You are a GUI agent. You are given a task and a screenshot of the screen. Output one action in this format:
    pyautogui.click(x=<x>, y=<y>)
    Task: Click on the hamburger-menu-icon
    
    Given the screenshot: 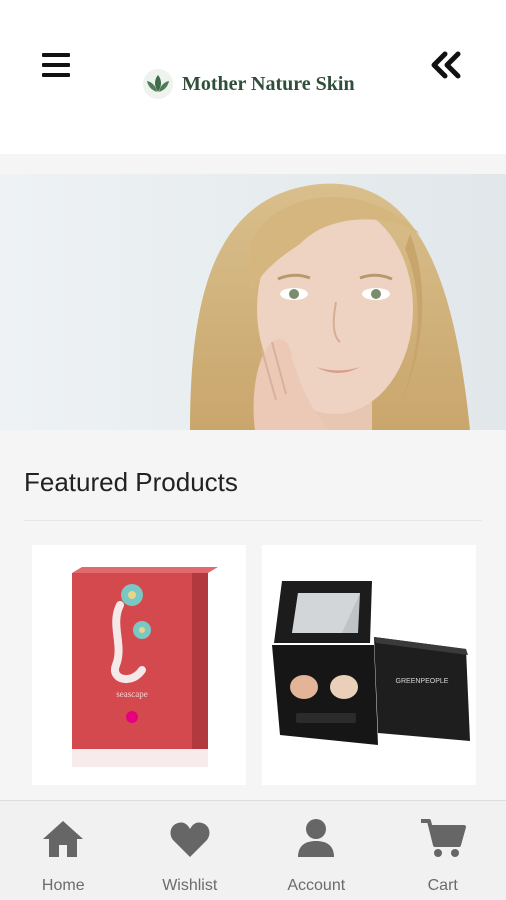 What is the action you would take?
    pyautogui.click(x=61, y=65)
    